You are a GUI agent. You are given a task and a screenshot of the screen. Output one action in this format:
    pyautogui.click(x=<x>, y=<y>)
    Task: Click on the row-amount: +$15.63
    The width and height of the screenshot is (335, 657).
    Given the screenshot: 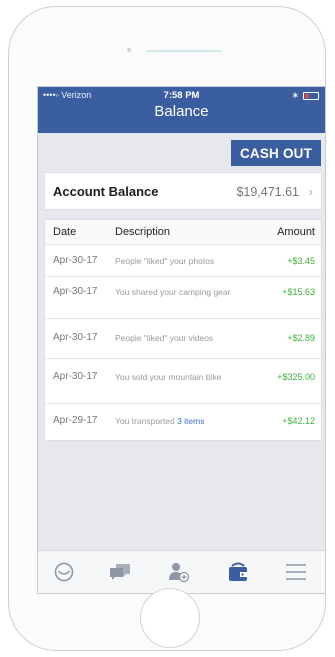 What is the action you would take?
    pyautogui.click(x=298, y=292)
    